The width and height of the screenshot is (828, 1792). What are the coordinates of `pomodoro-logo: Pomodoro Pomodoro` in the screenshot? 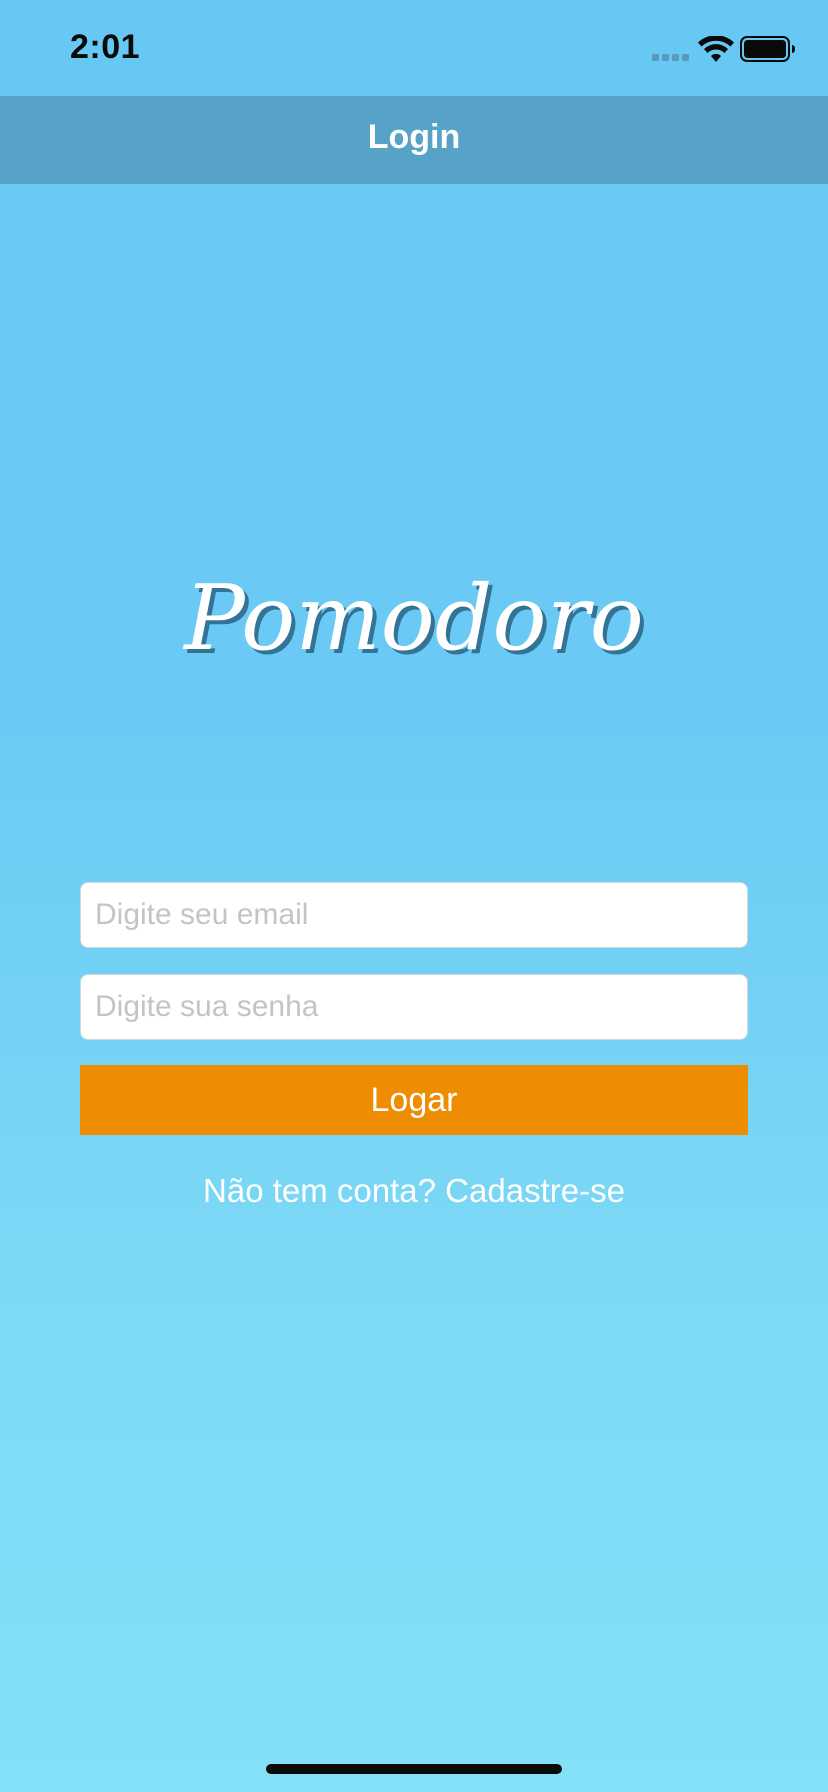 It's located at (415, 620).